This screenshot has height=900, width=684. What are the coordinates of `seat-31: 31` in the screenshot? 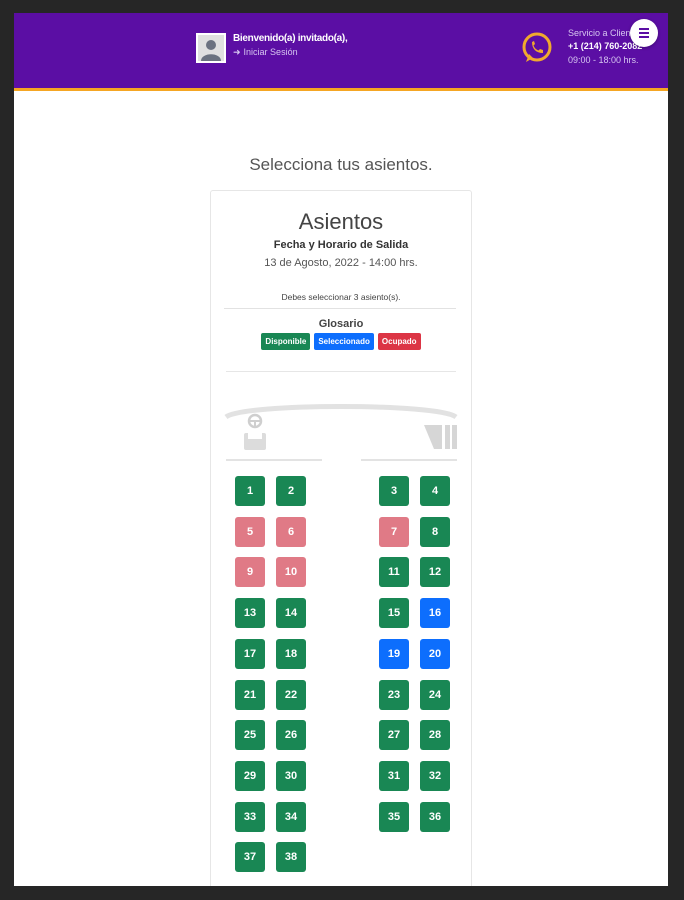 It's located at (394, 776).